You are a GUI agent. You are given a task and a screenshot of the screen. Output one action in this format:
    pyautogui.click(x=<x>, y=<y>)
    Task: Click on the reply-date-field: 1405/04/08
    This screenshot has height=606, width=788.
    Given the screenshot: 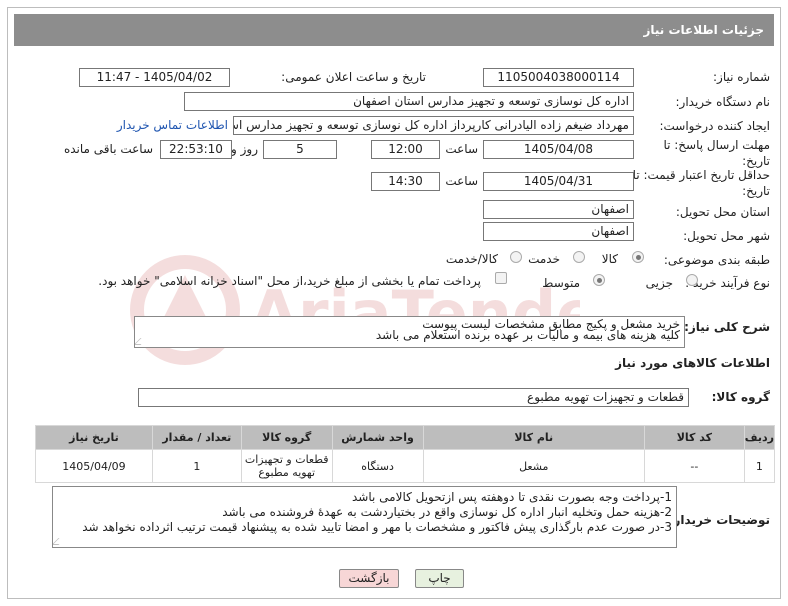 What is the action you would take?
    pyautogui.click(x=558, y=149)
    